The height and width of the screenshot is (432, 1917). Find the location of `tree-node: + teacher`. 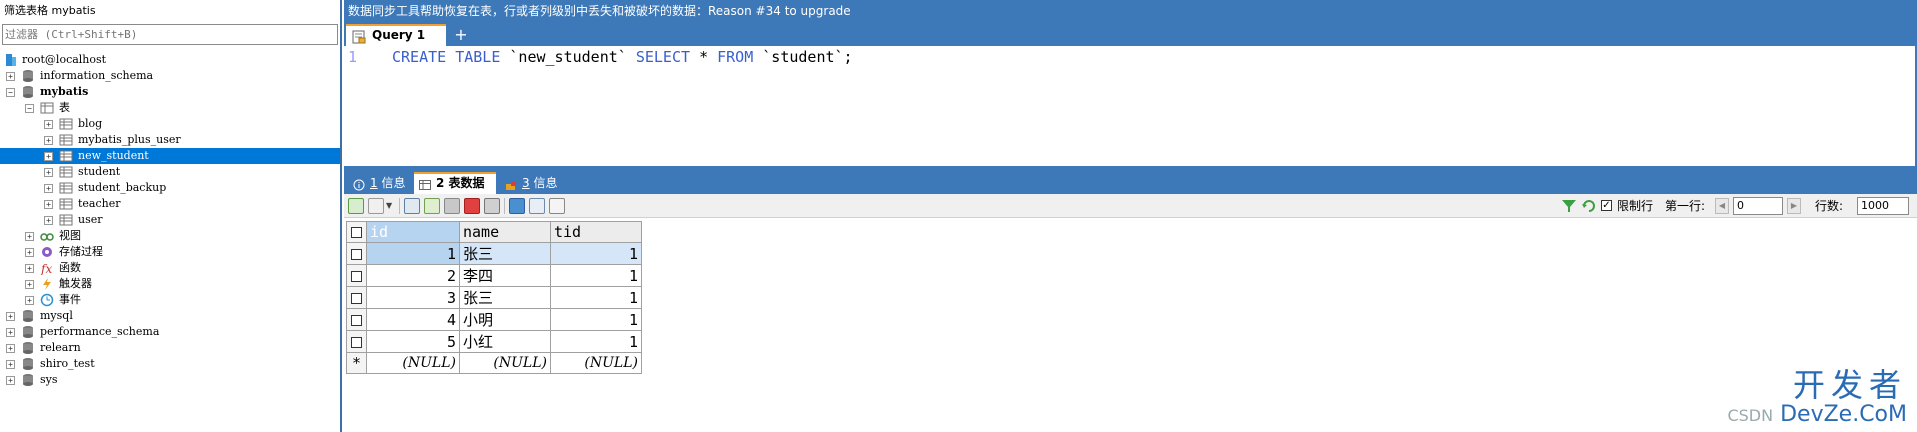

tree-node: + teacher is located at coordinates (170, 204).